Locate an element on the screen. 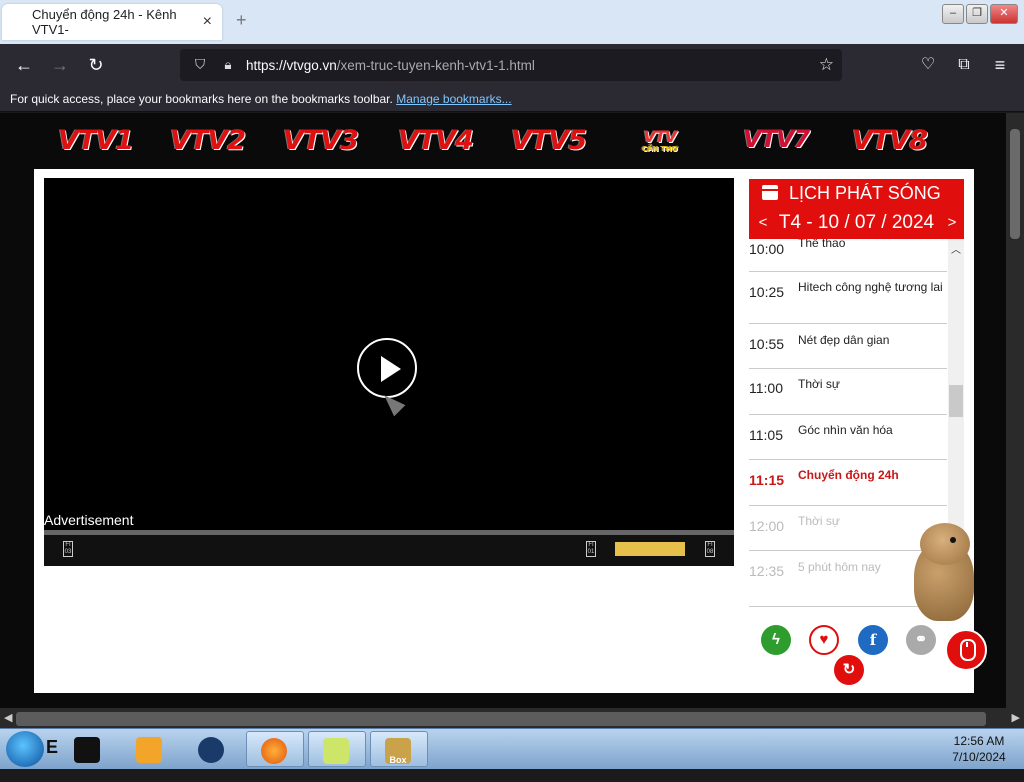 Image resolution: width=1024 pixels, height=782 pixels. start-label: E is located at coordinates (52, 747).